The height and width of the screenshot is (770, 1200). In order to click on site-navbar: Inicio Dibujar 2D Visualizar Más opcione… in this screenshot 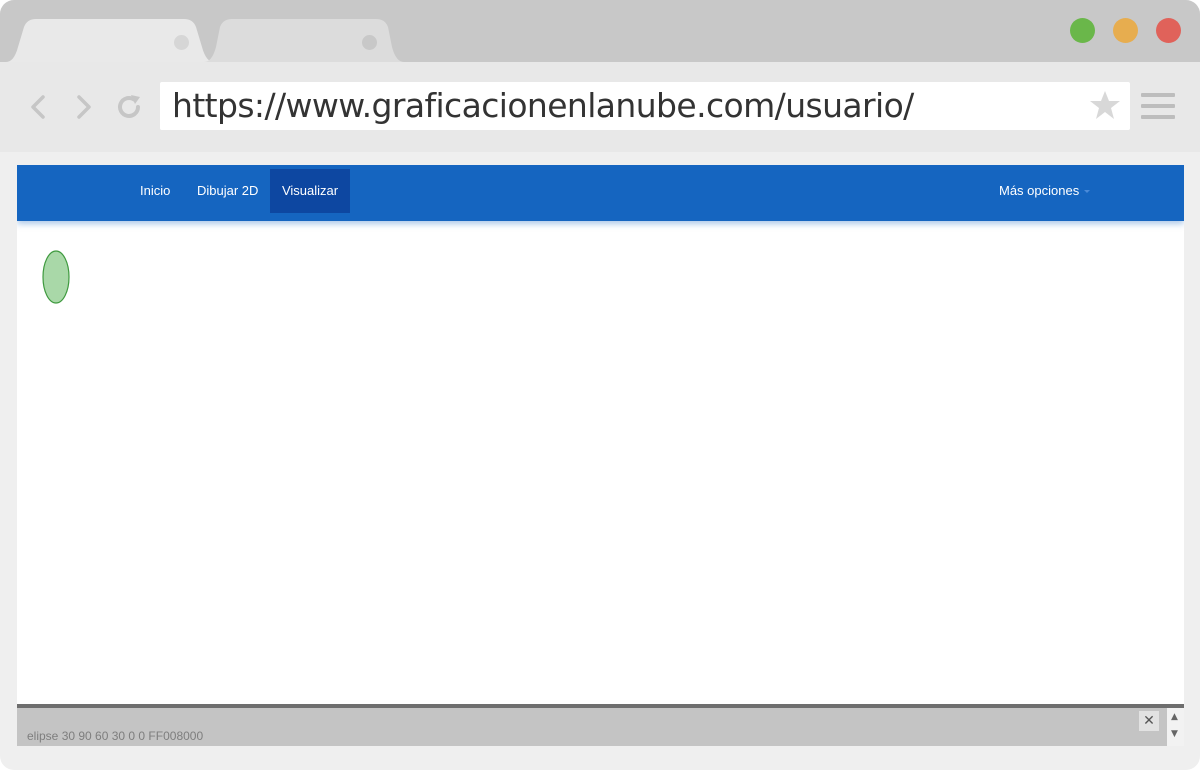, I will do `click(600, 193)`.